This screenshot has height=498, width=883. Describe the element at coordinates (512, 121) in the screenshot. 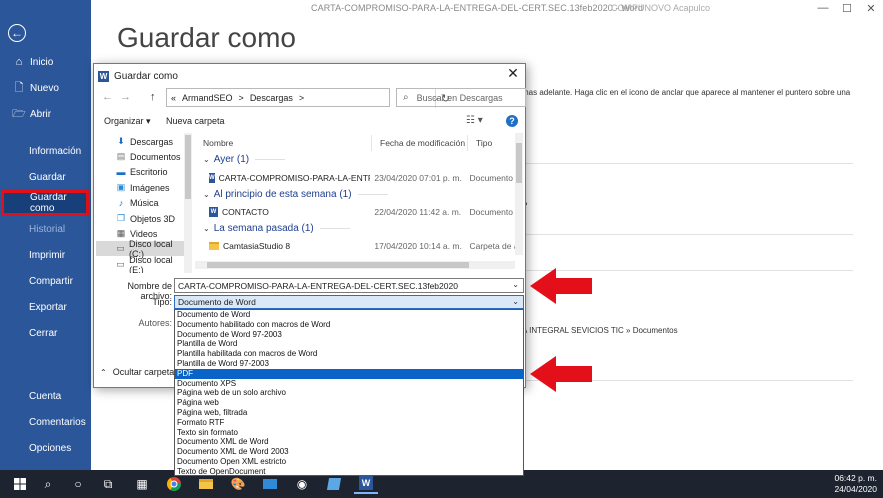

I see `help-icon: ?` at that location.